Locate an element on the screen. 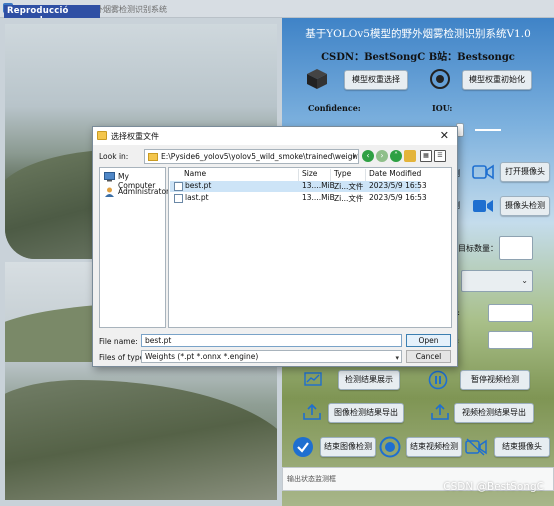  file-type-select: Weights (*.pt *.onnx *.engine) ▾ is located at coordinates (271, 356).